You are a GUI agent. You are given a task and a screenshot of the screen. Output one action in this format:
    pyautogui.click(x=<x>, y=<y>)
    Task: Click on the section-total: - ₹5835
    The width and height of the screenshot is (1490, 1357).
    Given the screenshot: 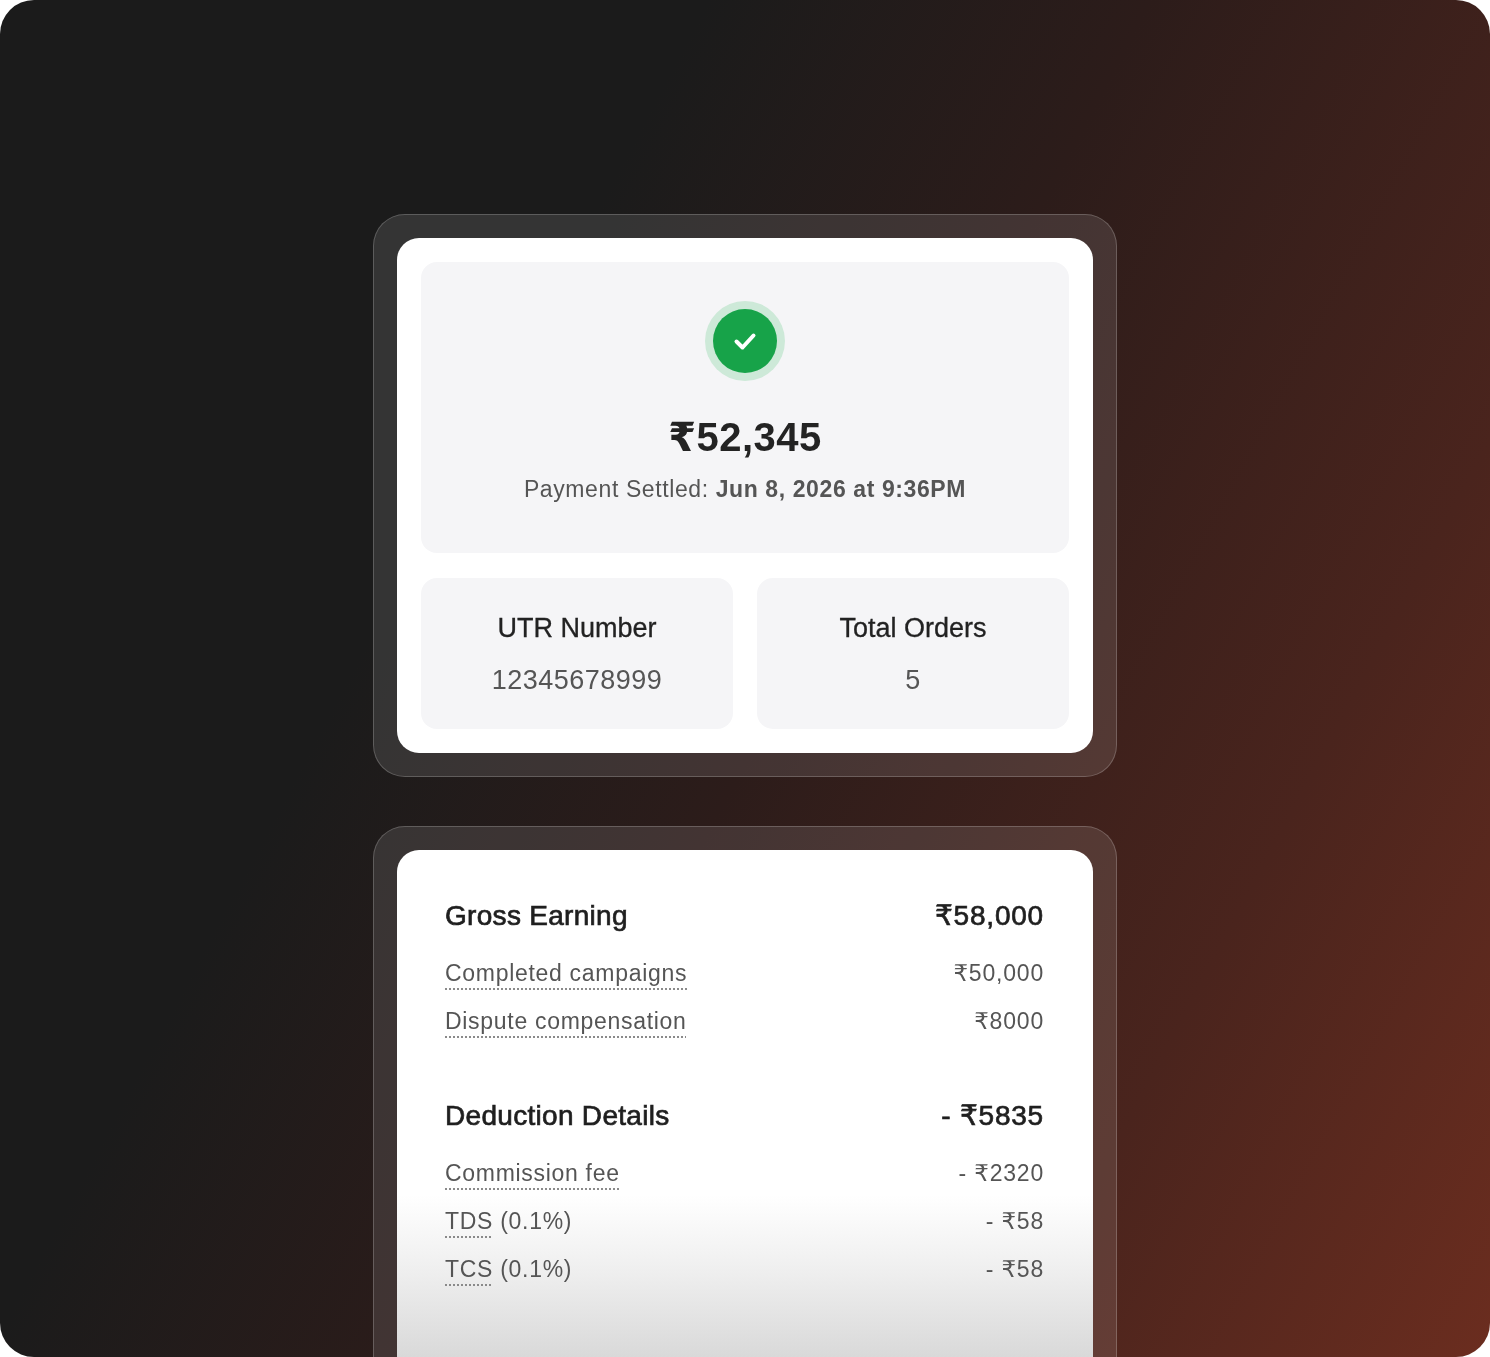 What is the action you would take?
    pyautogui.click(x=992, y=1116)
    